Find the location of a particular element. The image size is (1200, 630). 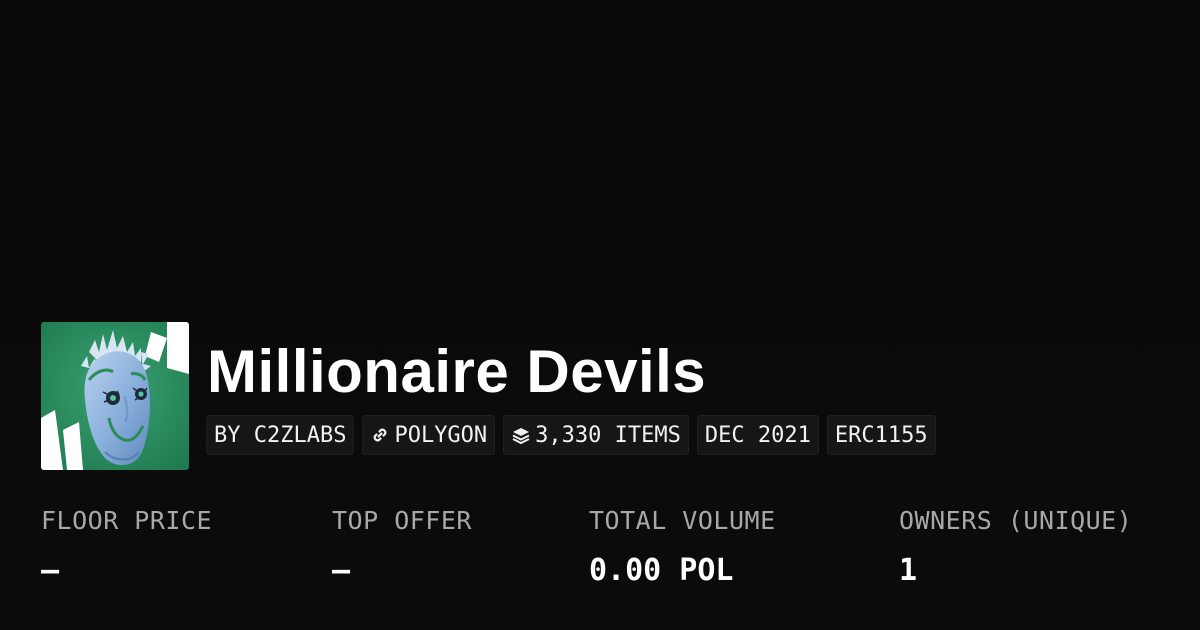

badge-creator: BY C2ZLABS is located at coordinates (280, 435).